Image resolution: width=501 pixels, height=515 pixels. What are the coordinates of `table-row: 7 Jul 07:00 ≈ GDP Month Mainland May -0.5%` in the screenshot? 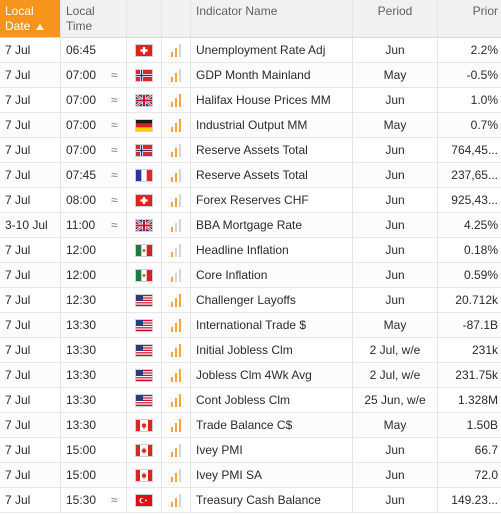 It's located at (250, 75).